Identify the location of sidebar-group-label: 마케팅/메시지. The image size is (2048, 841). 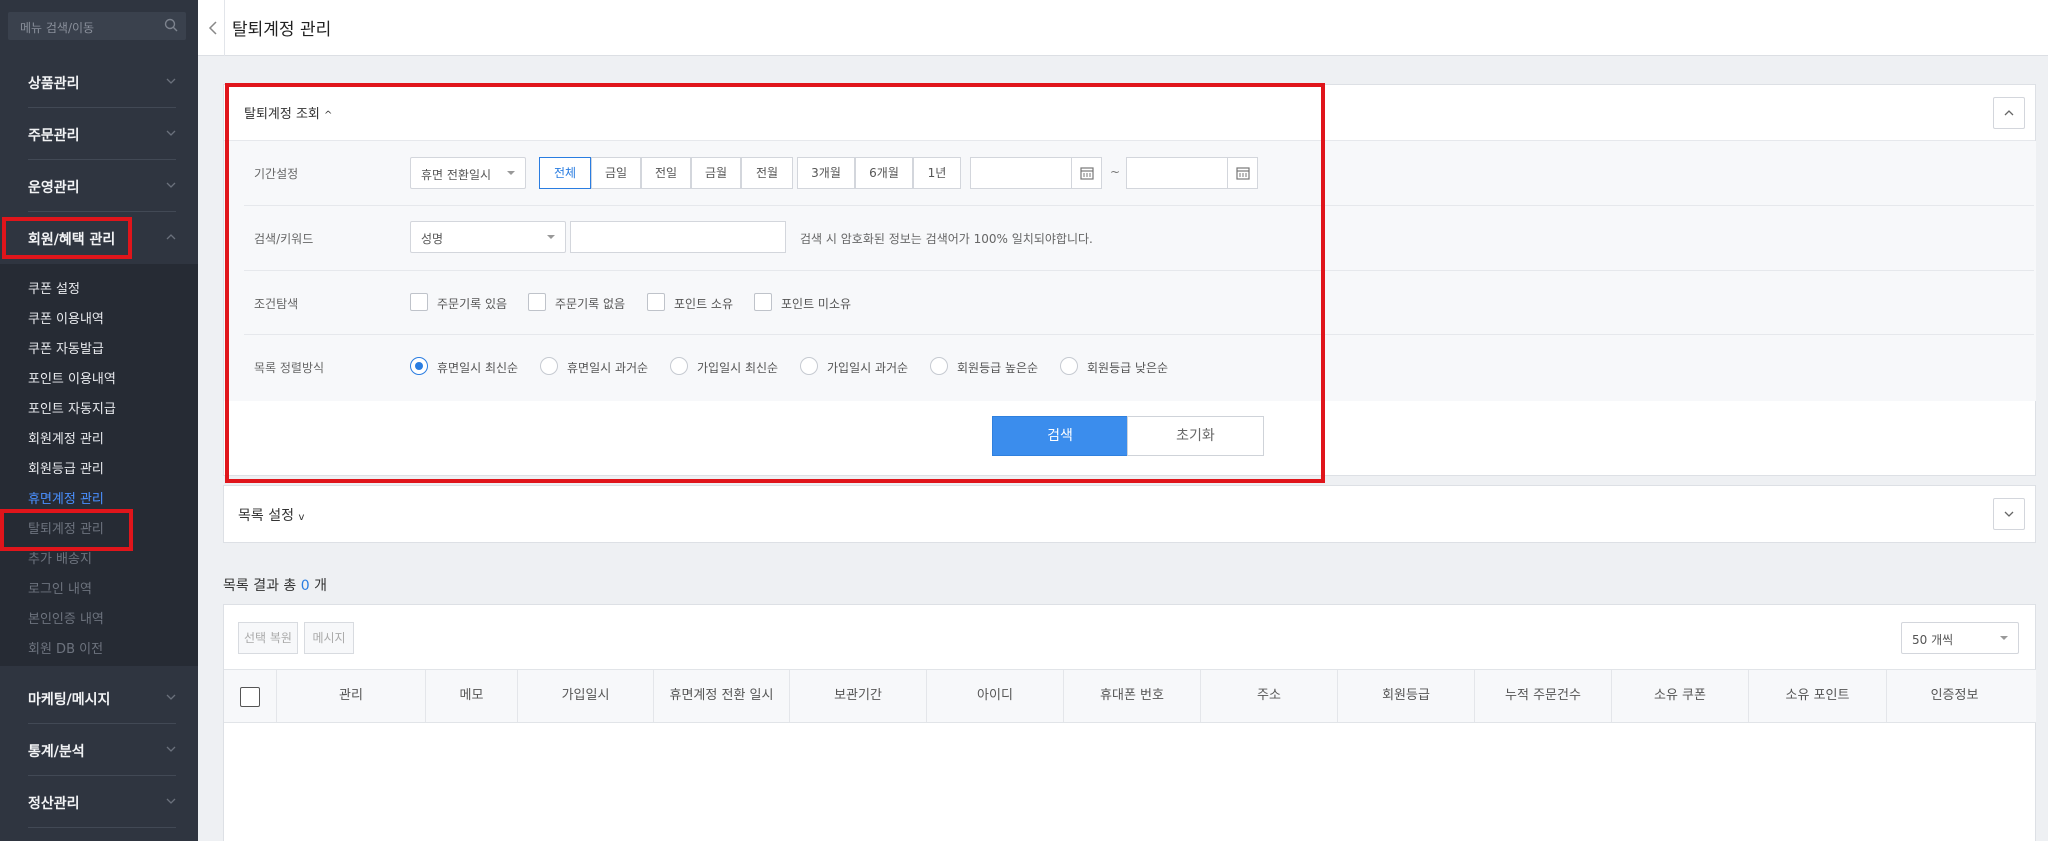
(69, 700).